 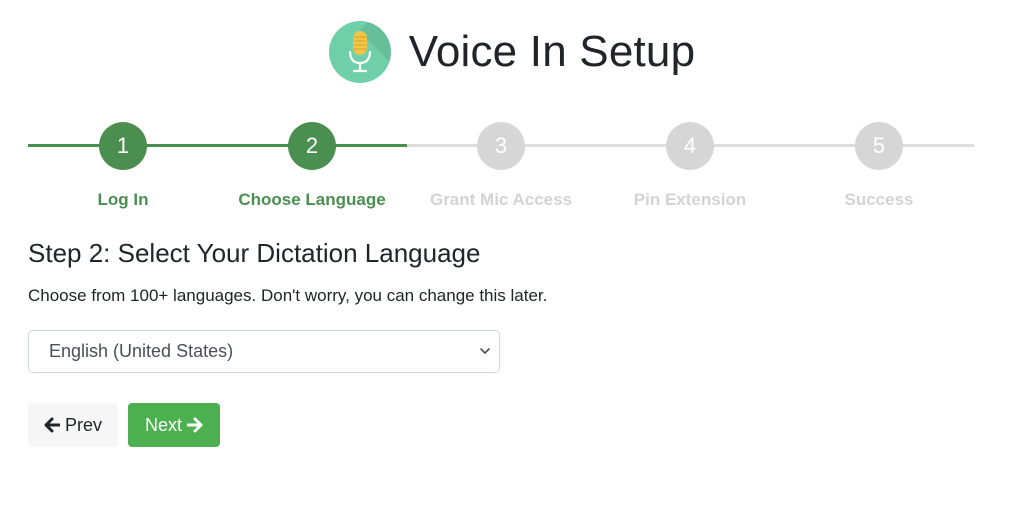 I want to click on prev-button-label: Prev, so click(x=83, y=424).